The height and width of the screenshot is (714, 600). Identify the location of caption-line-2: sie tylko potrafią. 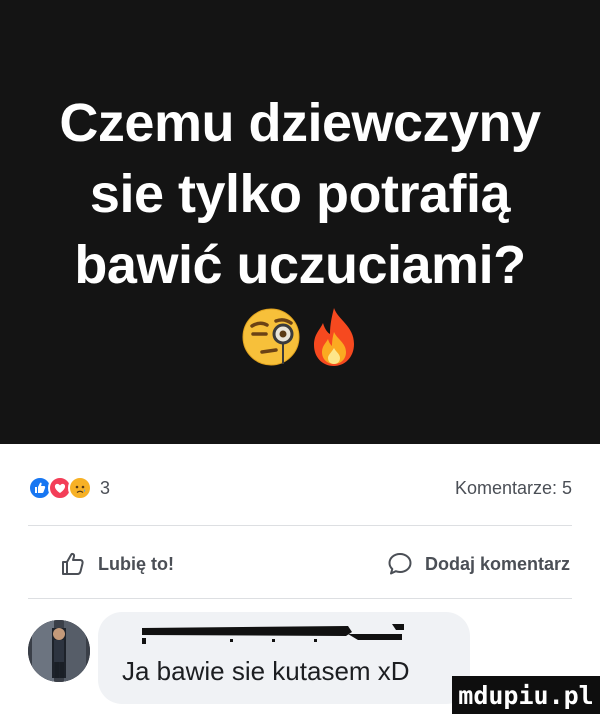
(300, 194).